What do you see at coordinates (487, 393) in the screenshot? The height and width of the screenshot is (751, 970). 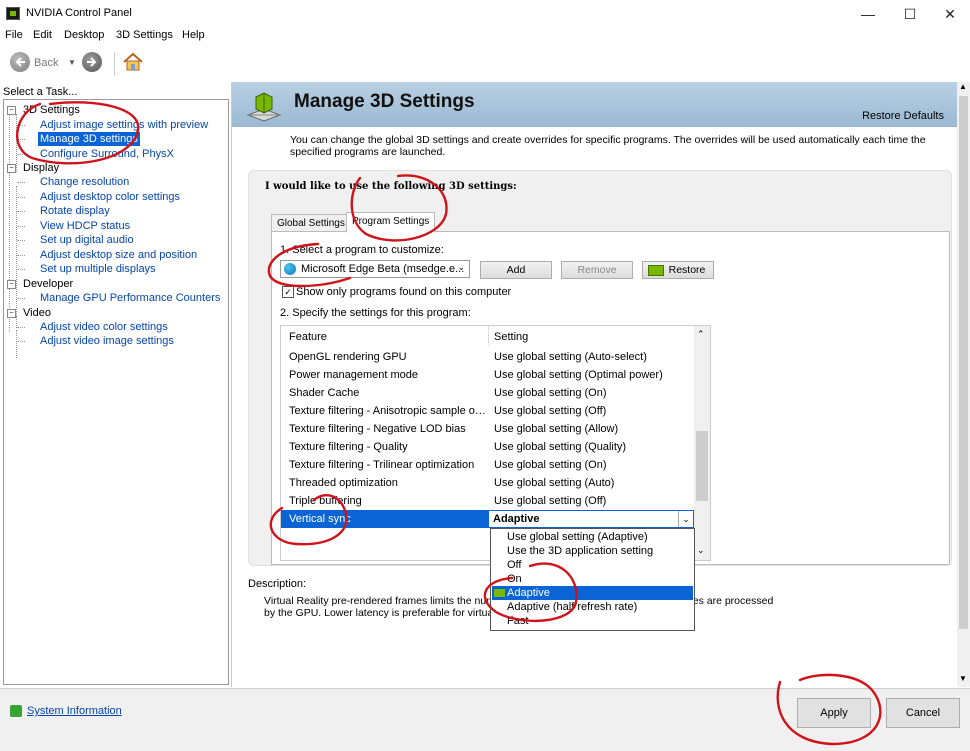 I see `table-row: Shader Cache Use global setting (On)` at bounding box center [487, 393].